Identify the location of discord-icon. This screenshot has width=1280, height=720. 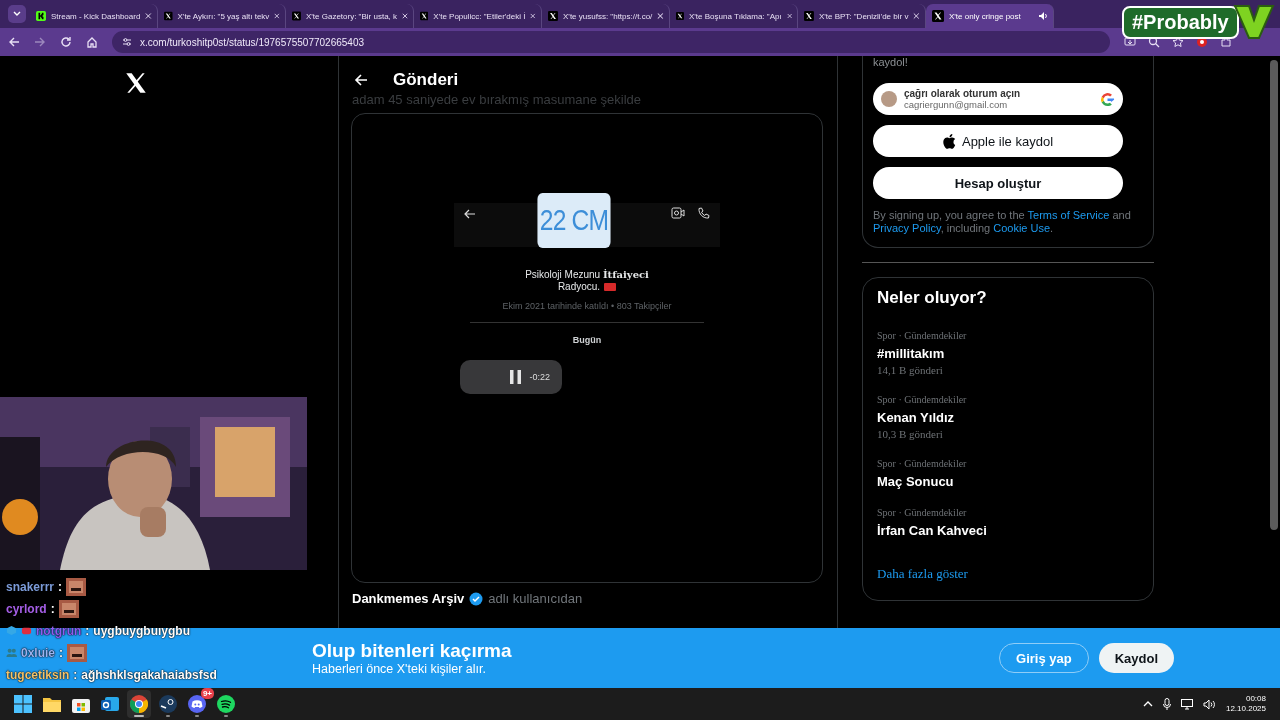
(197, 704).